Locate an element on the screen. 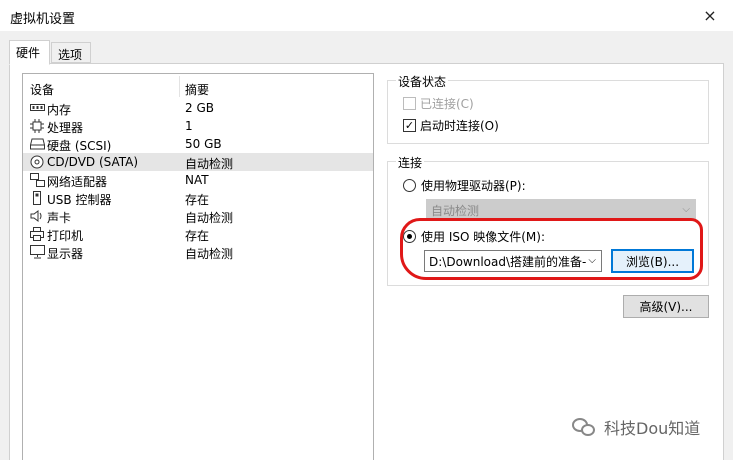 This screenshot has width=733, height=460. memory-icon is located at coordinates (37, 108).